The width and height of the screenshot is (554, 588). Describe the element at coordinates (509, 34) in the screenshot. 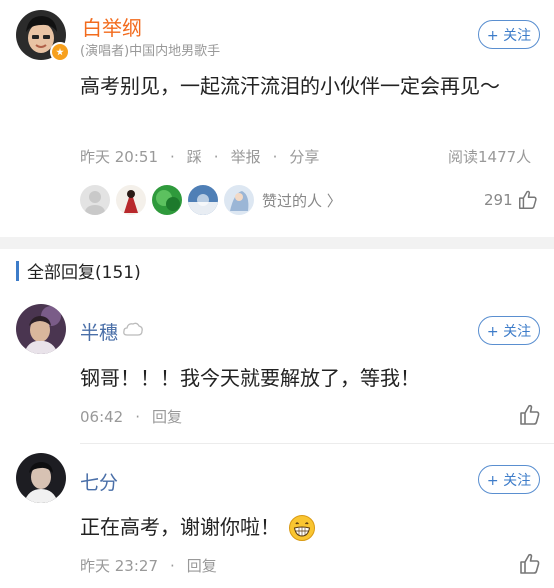

I see `follow-button: + 关注` at that location.